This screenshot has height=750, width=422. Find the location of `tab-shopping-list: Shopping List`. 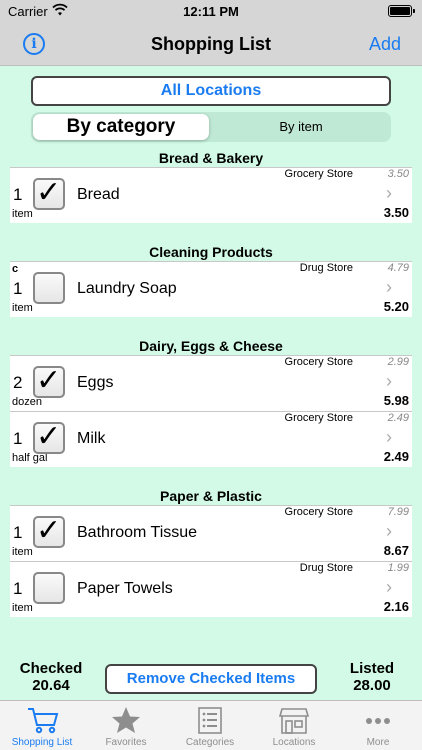

tab-shopping-list: Shopping List is located at coordinates (42, 725).